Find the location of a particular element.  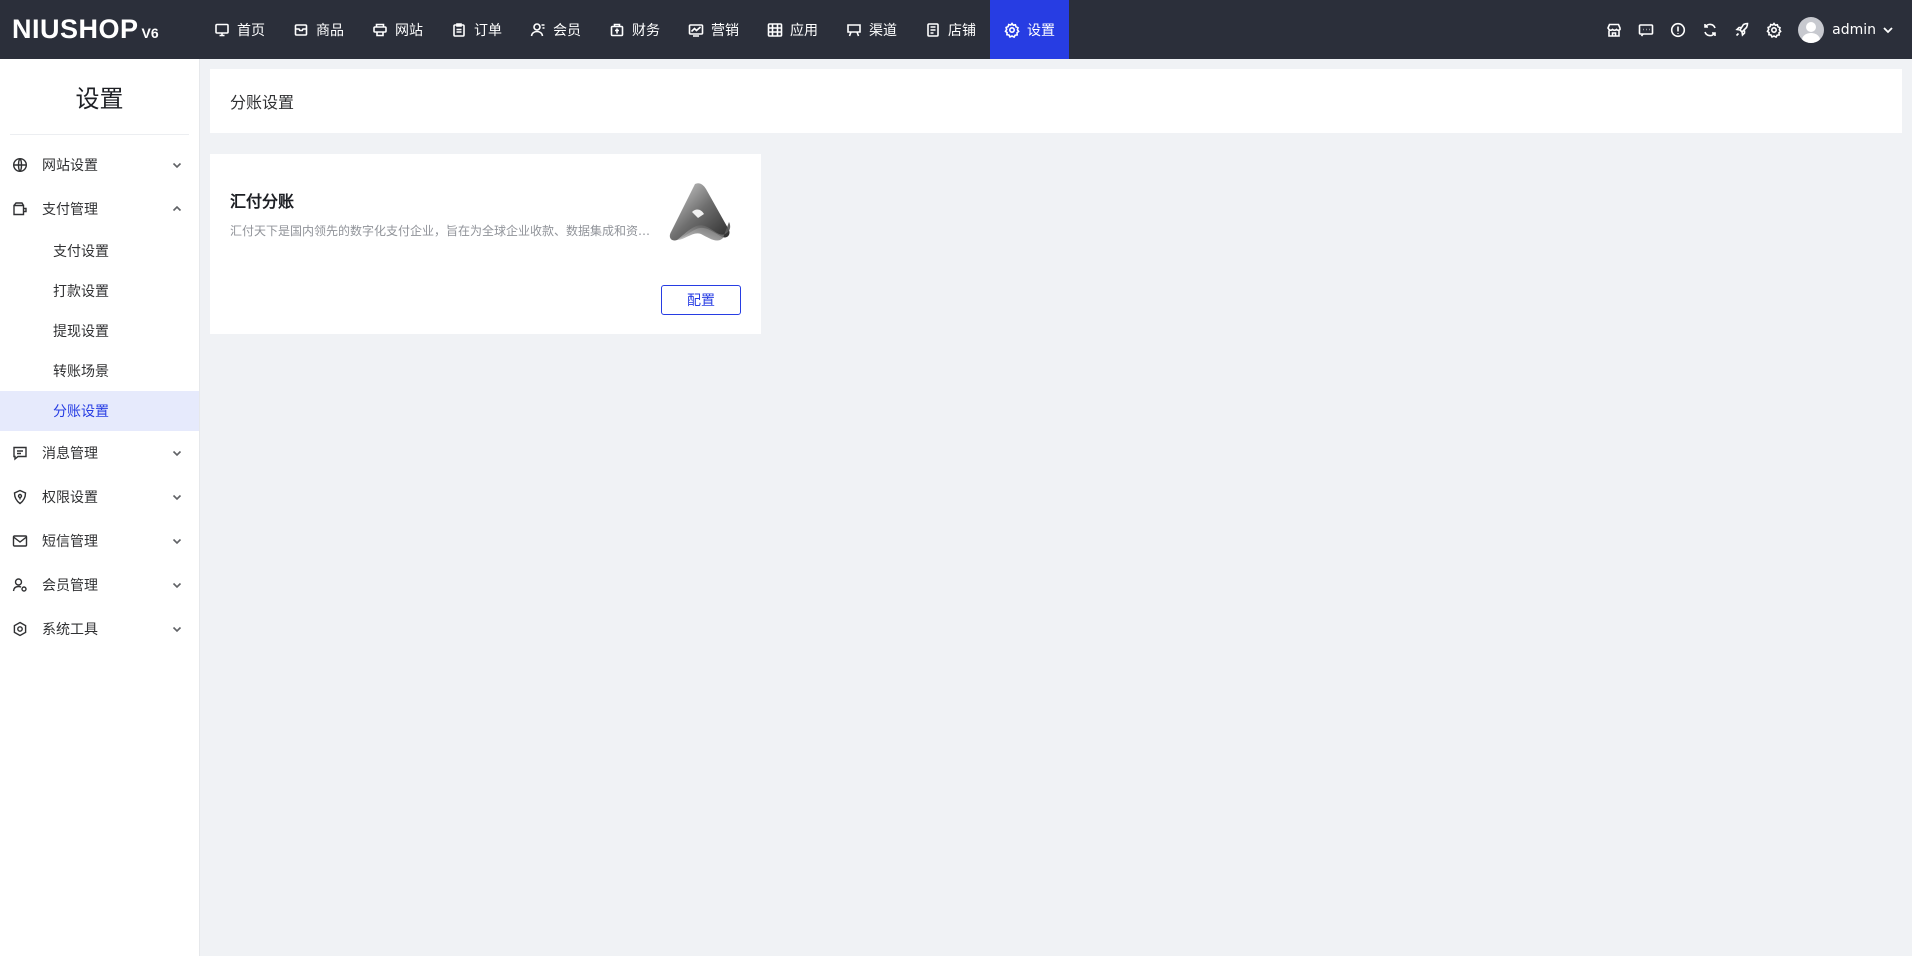

sidebar-item-payment-management: 支付管理 is located at coordinates (99, 209).